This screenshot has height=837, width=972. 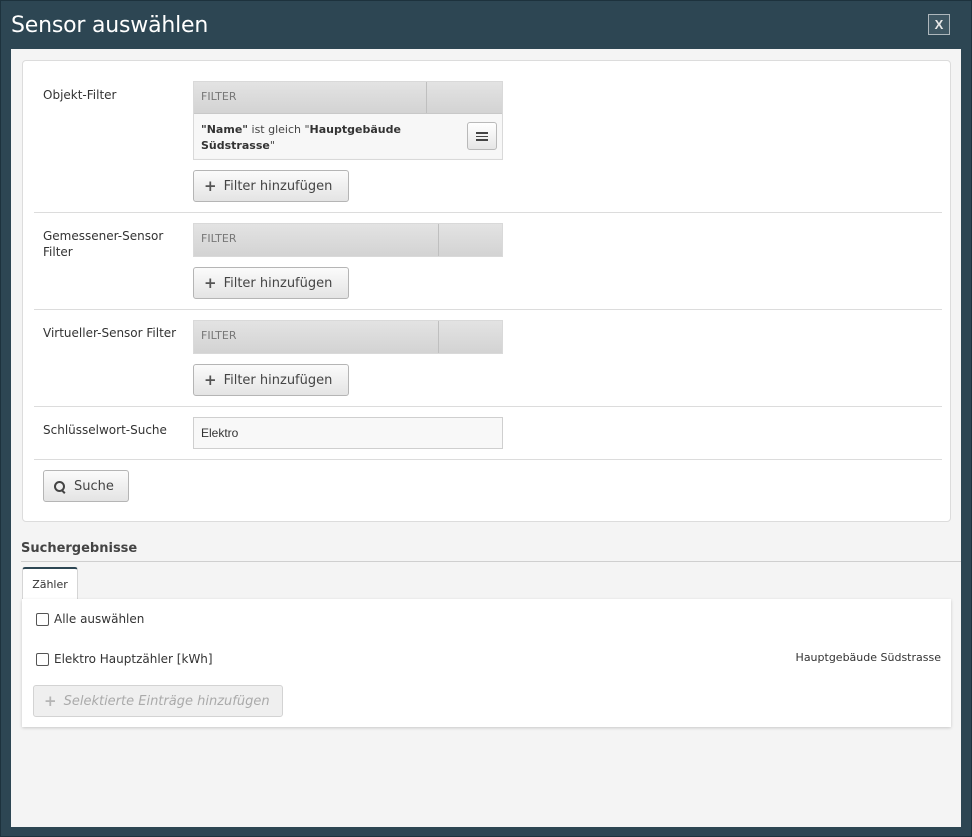 What do you see at coordinates (348, 433) in the screenshot?
I see `keyword-search-input` at bounding box center [348, 433].